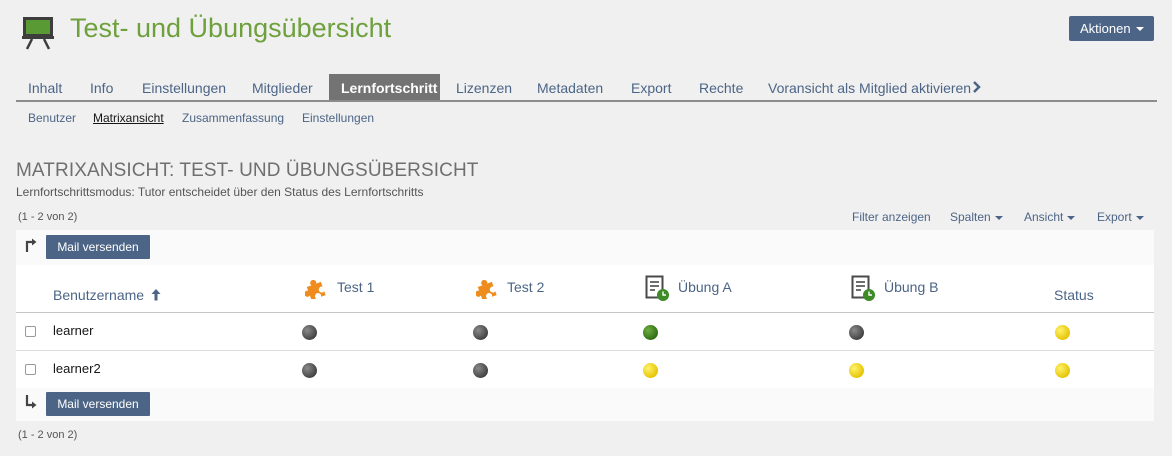 The height and width of the screenshot is (456, 1172). I want to click on tab-lernfortschritt: Lernfortschritt, so click(384, 87).